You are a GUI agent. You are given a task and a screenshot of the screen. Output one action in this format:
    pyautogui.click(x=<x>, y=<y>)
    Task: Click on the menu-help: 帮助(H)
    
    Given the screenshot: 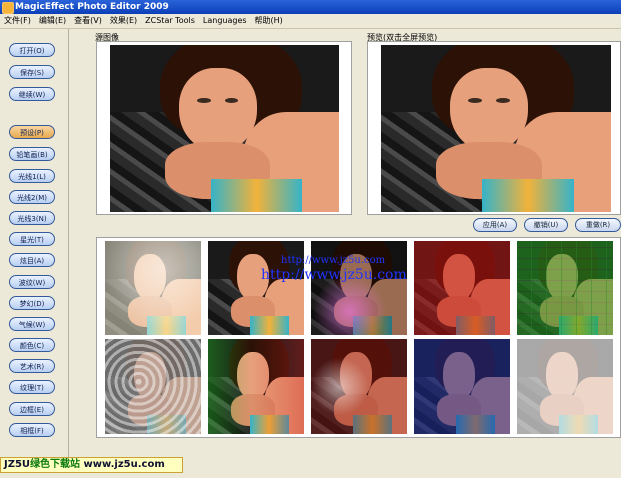 What is the action you would take?
    pyautogui.click(x=269, y=21)
    